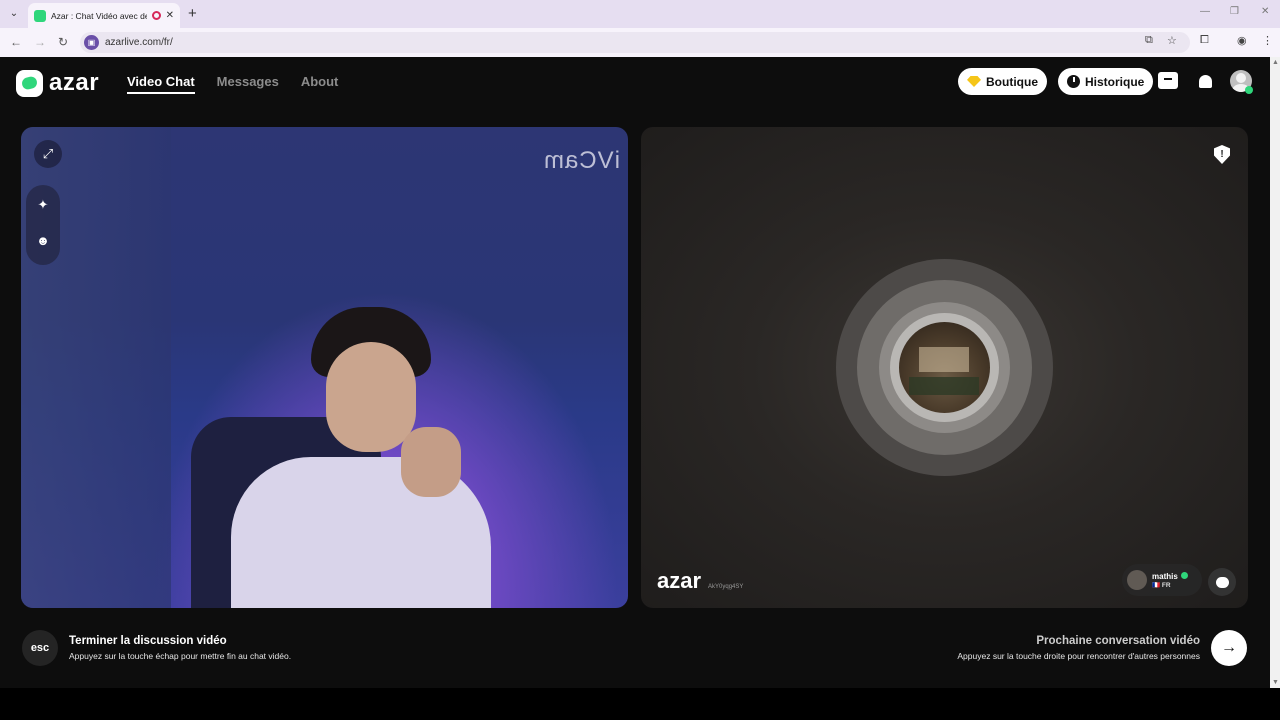  I want to click on profile-icon: ◉, so click(1242, 40).